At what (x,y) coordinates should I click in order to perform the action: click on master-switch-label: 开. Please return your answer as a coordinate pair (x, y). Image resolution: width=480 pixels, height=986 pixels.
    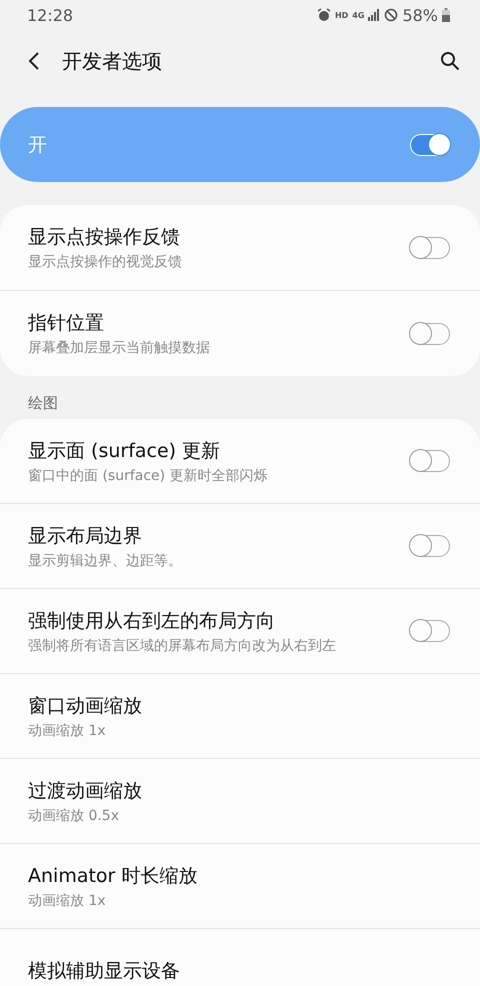
    Looking at the image, I should click on (37, 145).